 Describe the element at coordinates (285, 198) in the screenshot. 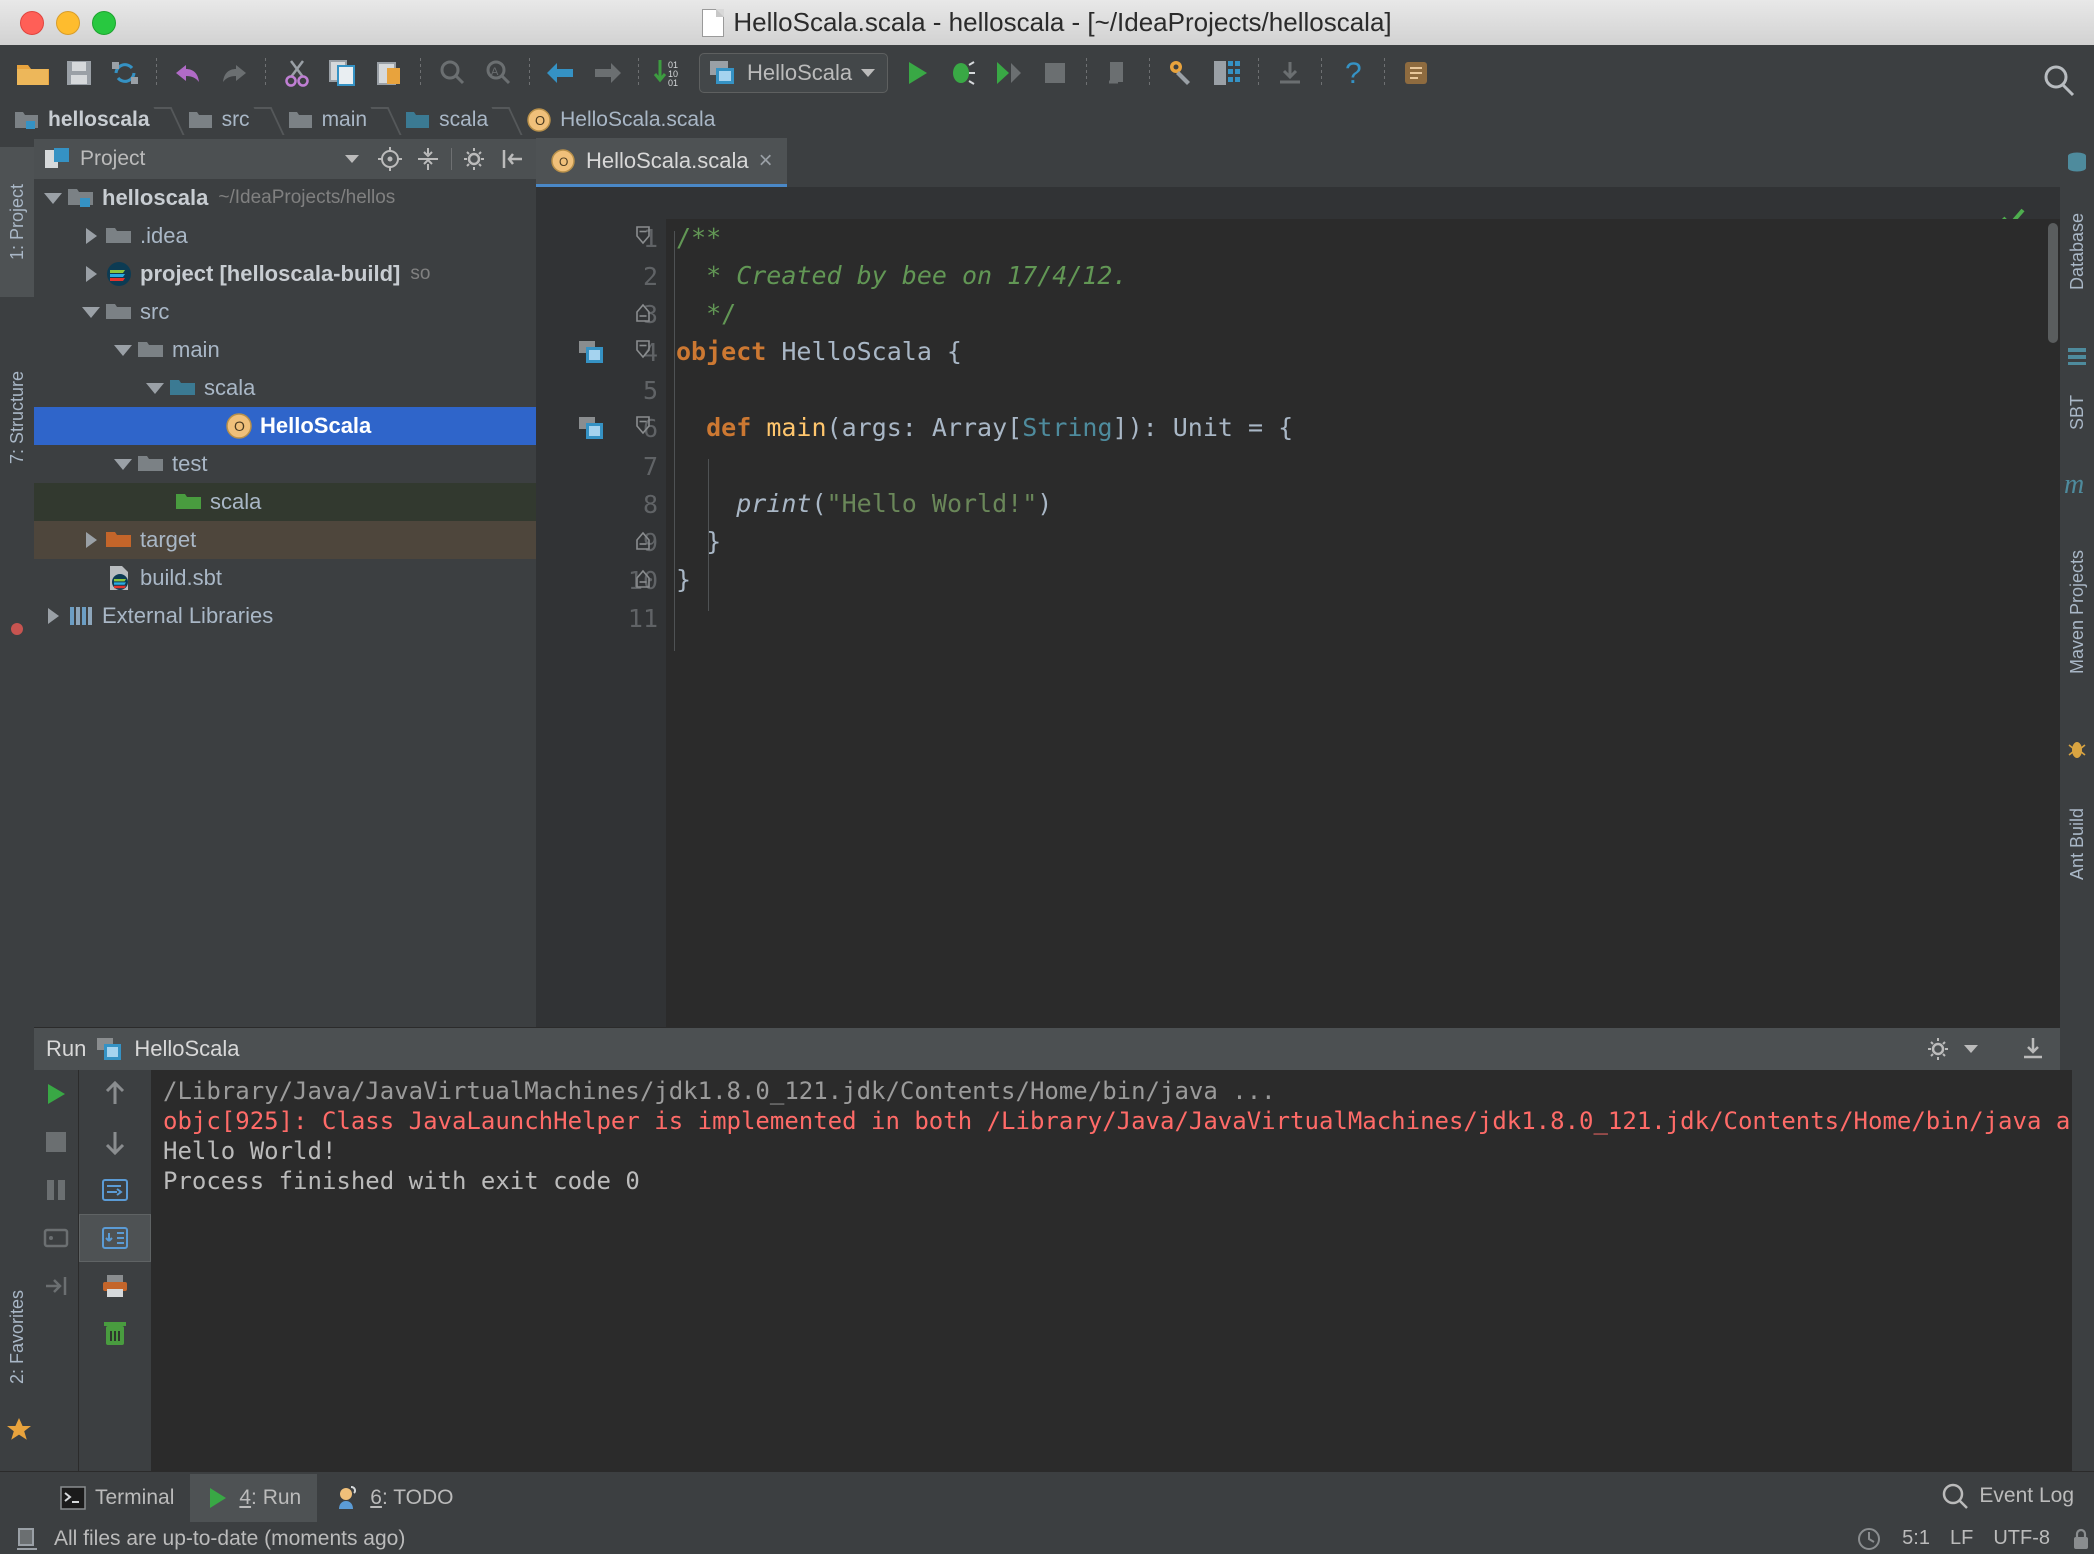

I see `tree-row-helloscala: helloscala ~/IdeaProjects/hellos` at that location.